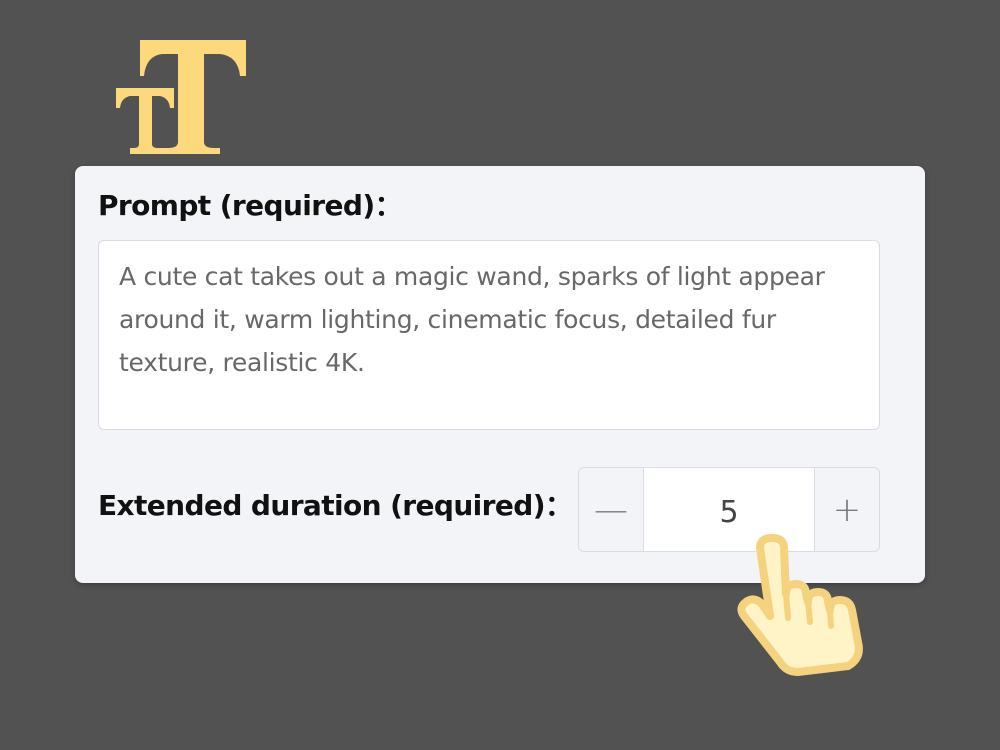 The image size is (1000, 750). Describe the element at coordinates (250, 205) in the screenshot. I see `prompt-label: Prompt (required)：` at that location.